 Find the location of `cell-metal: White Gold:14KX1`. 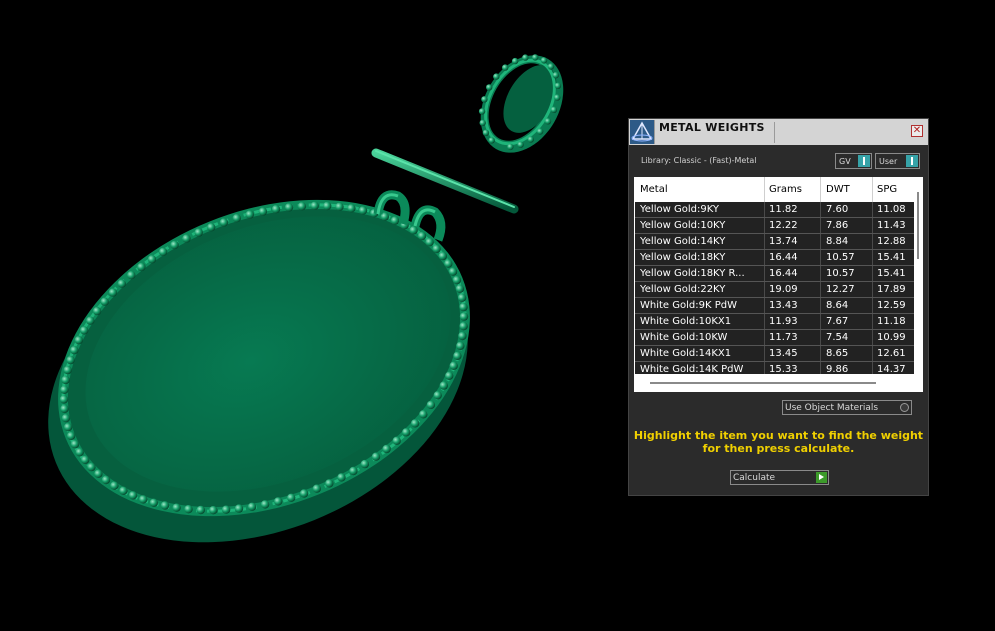

cell-metal: White Gold:14KX1 is located at coordinates (686, 353).